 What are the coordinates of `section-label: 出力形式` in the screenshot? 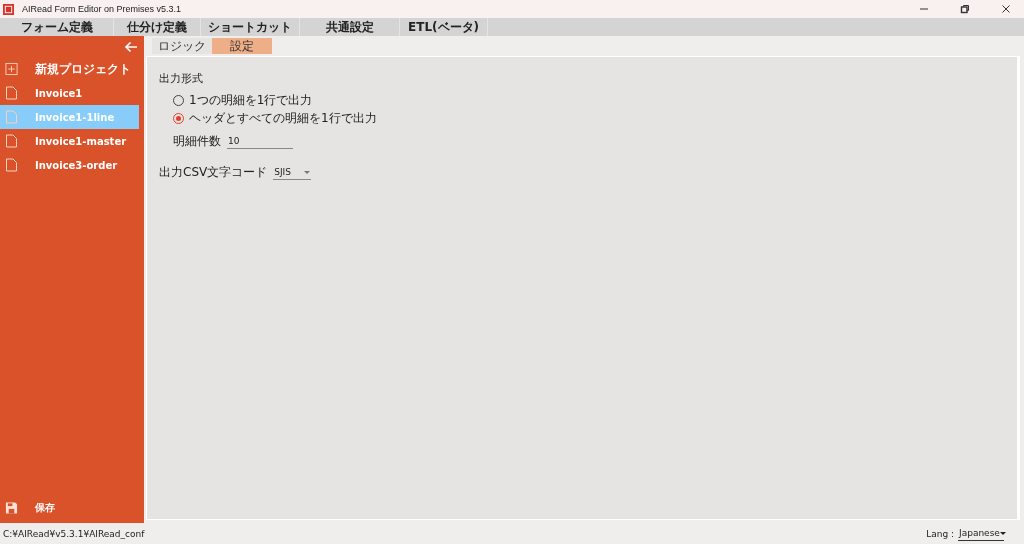 It's located at (181, 78).